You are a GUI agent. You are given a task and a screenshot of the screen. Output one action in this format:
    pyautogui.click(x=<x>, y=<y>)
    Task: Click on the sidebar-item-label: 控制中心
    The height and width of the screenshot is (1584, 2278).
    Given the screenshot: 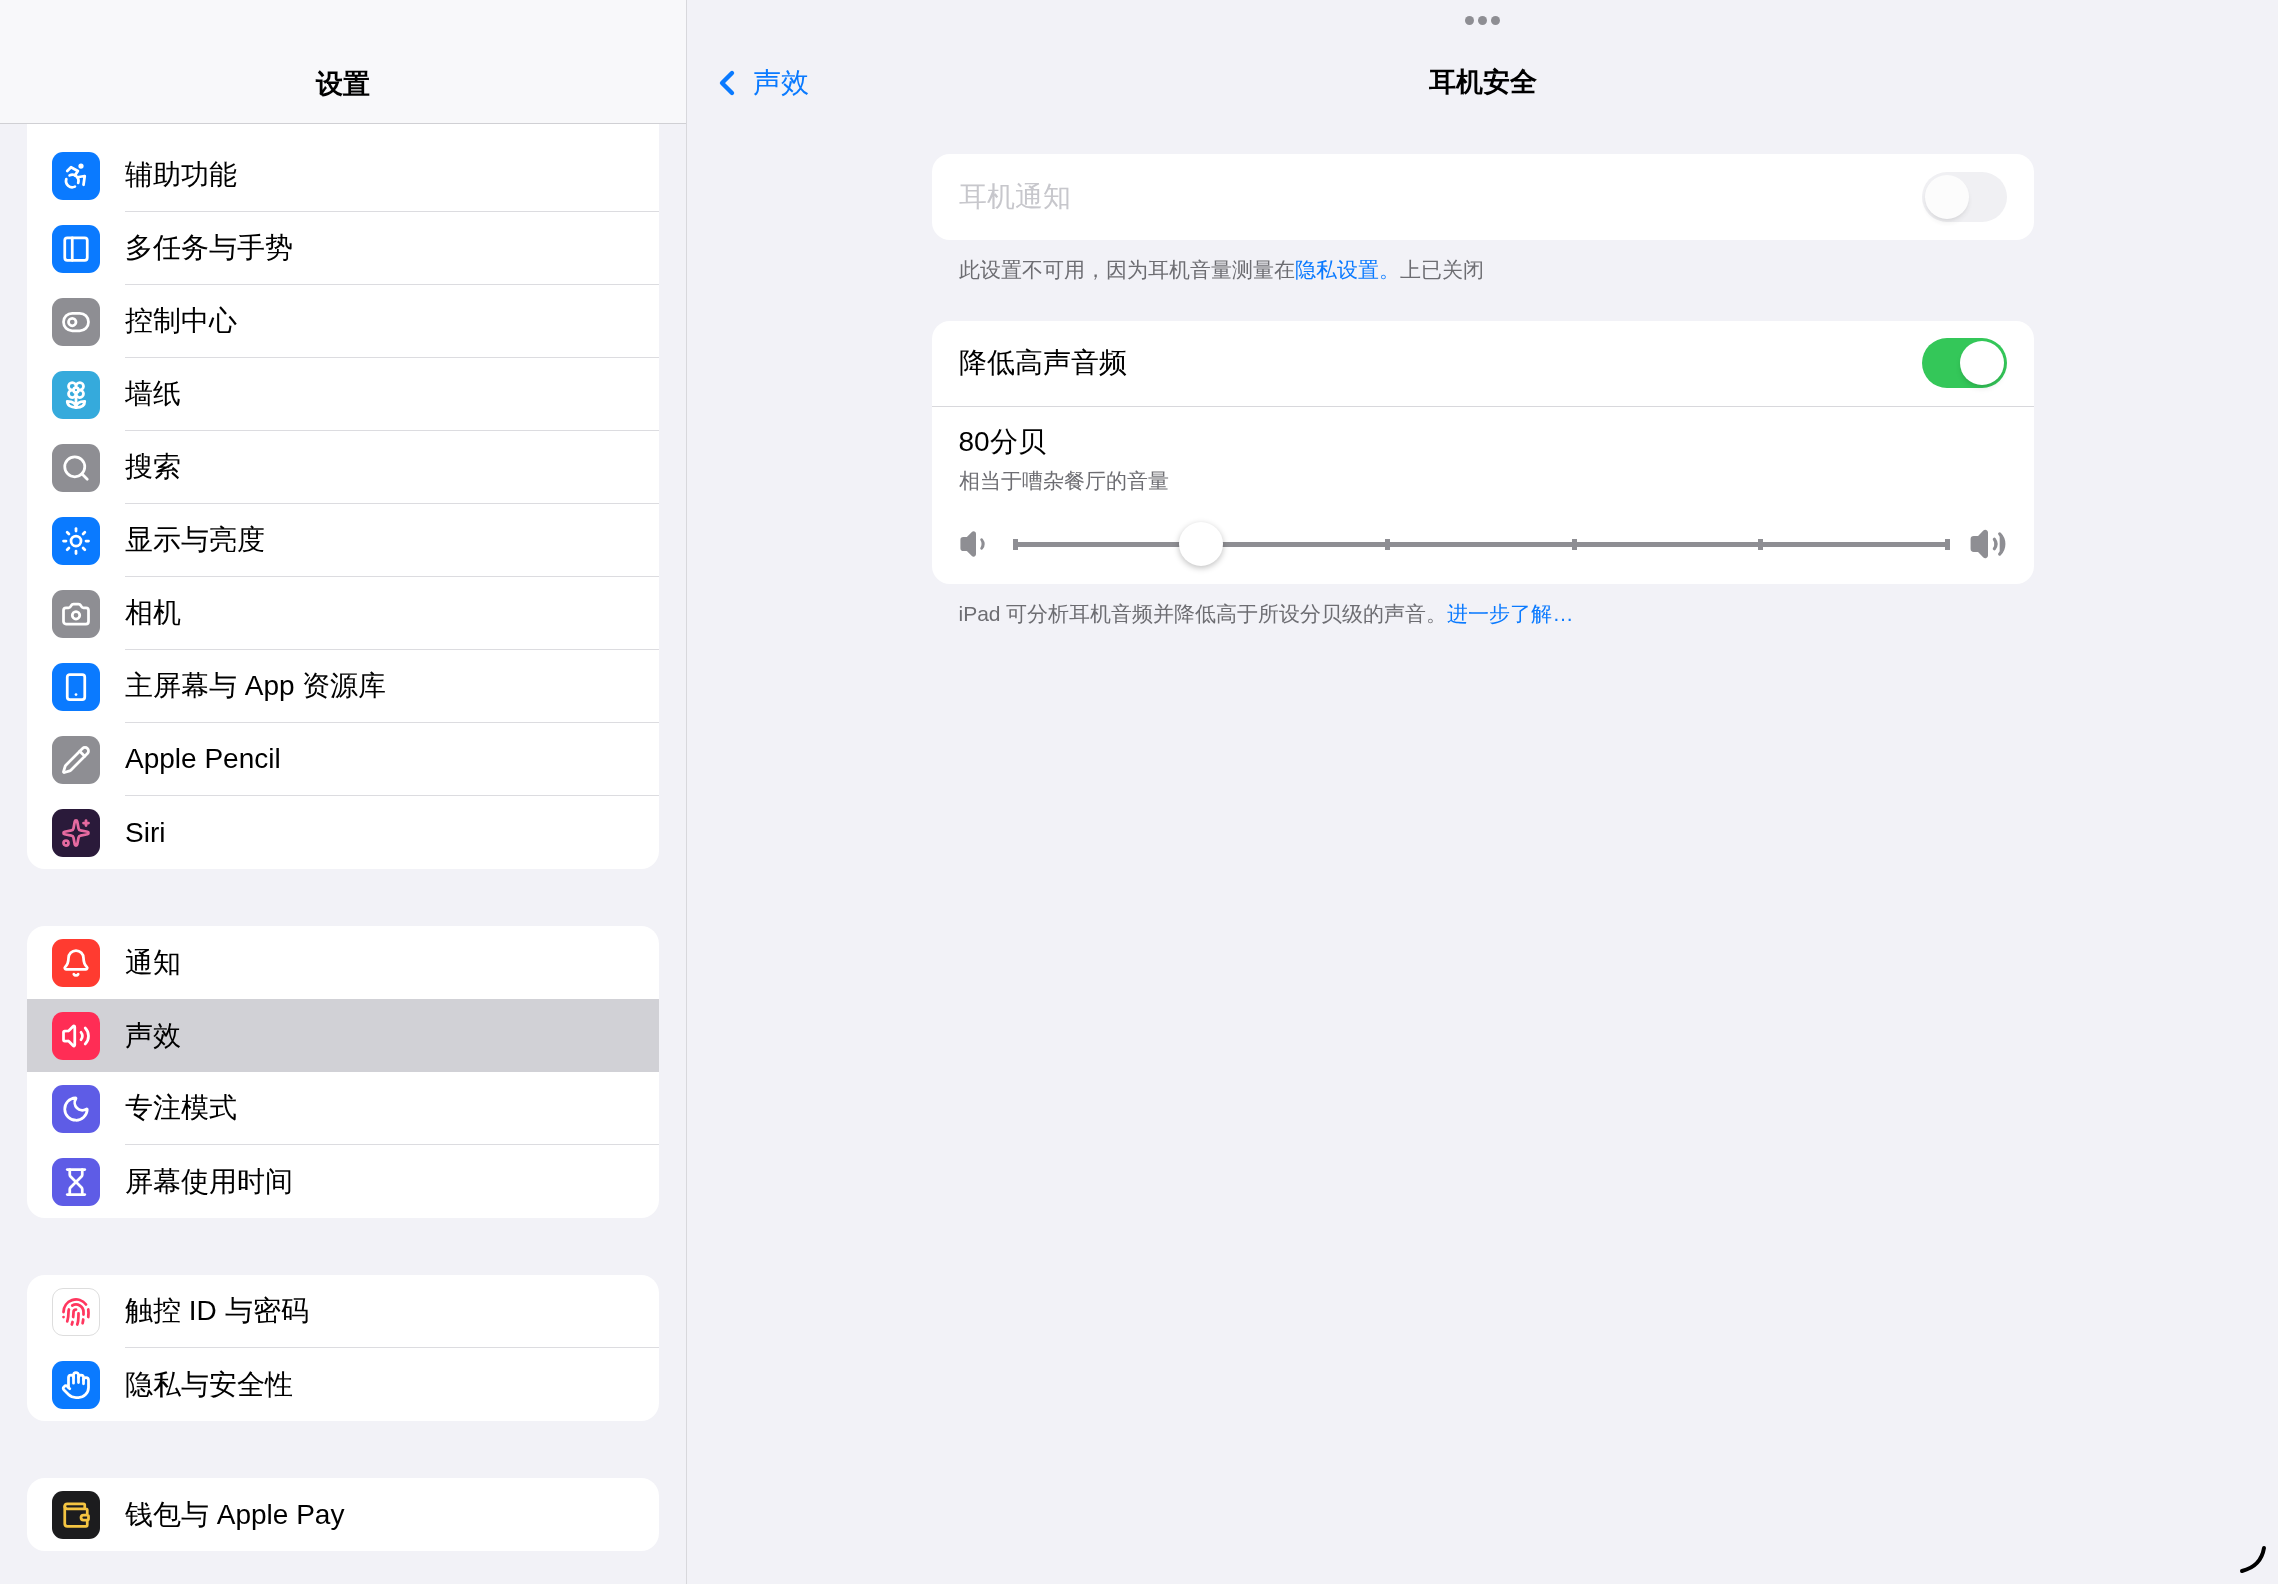 What is the action you would take?
    pyautogui.click(x=181, y=321)
    